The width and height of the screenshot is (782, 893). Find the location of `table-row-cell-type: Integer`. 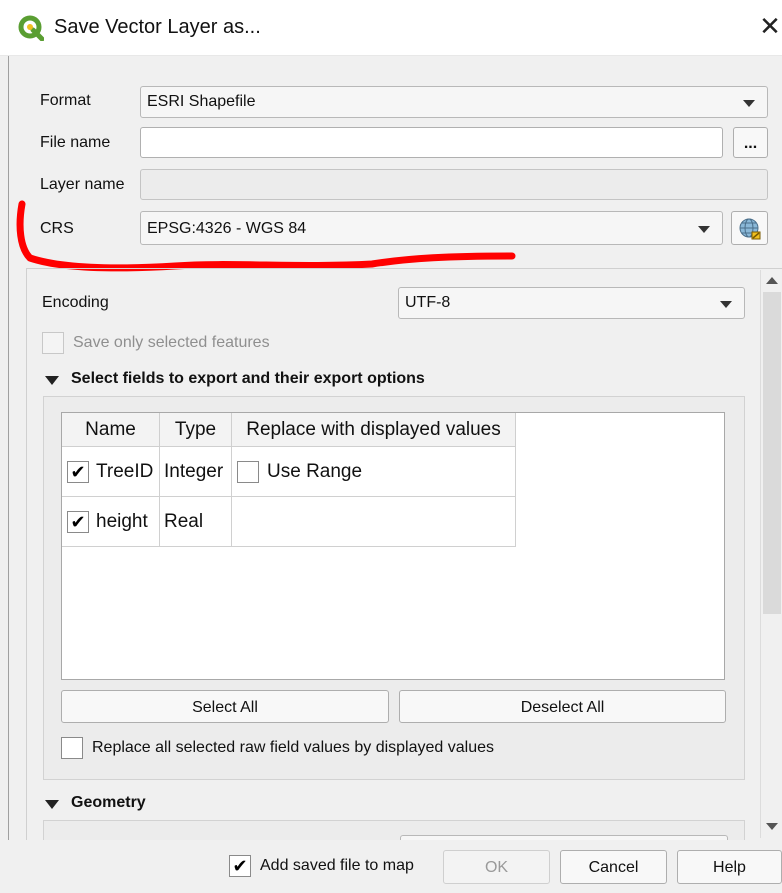

table-row-cell-type: Integer is located at coordinates (196, 472).